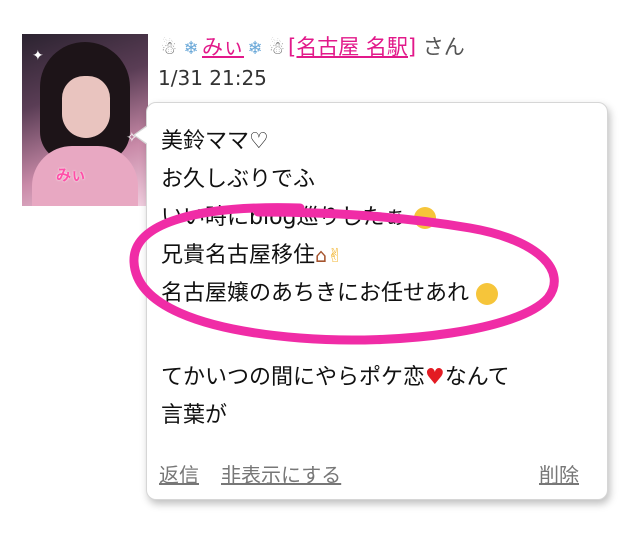 The width and height of the screenshot is (640, 540). What do you see at coordinates (38, 56) in the screenshot?
I see `sparkle-icon: ✦` at bounding box center [38, 56].